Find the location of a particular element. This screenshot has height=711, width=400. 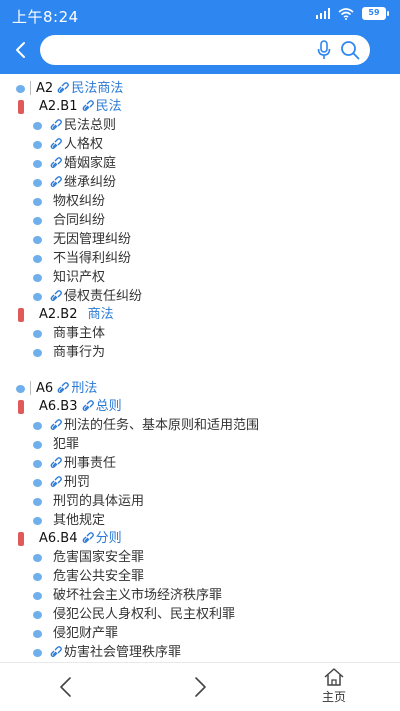

item-text: 侵犯财产罪 is located at coordinates (86, 633).